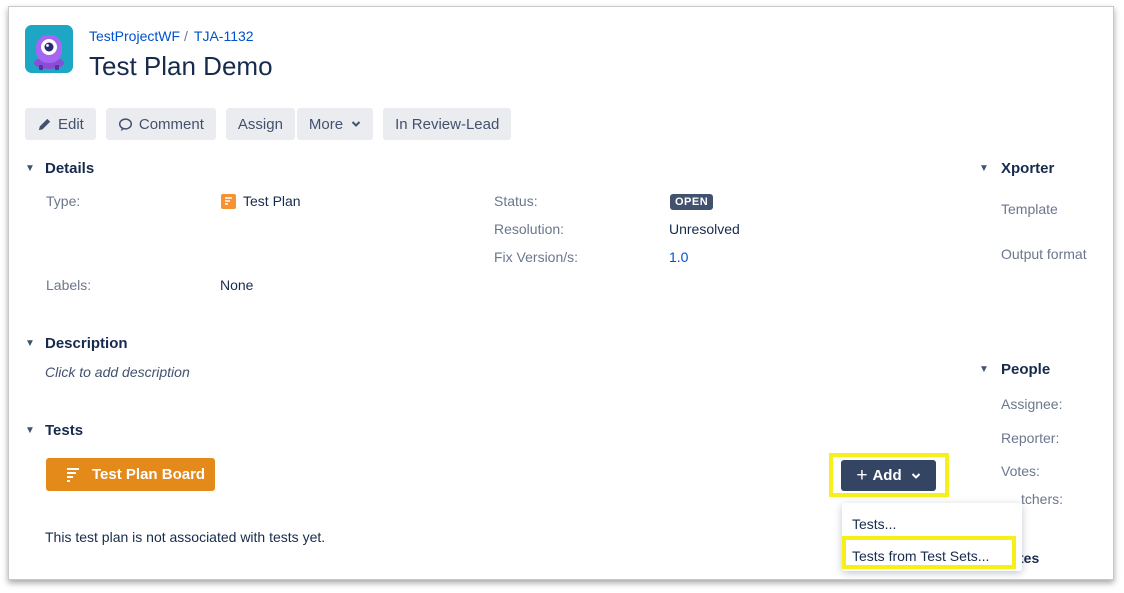 This screenshot has height=593, width=1124. Describe the element at coordinates (1042, 499) in the screenshot. I see `watchers-label: tchers:` at that location.